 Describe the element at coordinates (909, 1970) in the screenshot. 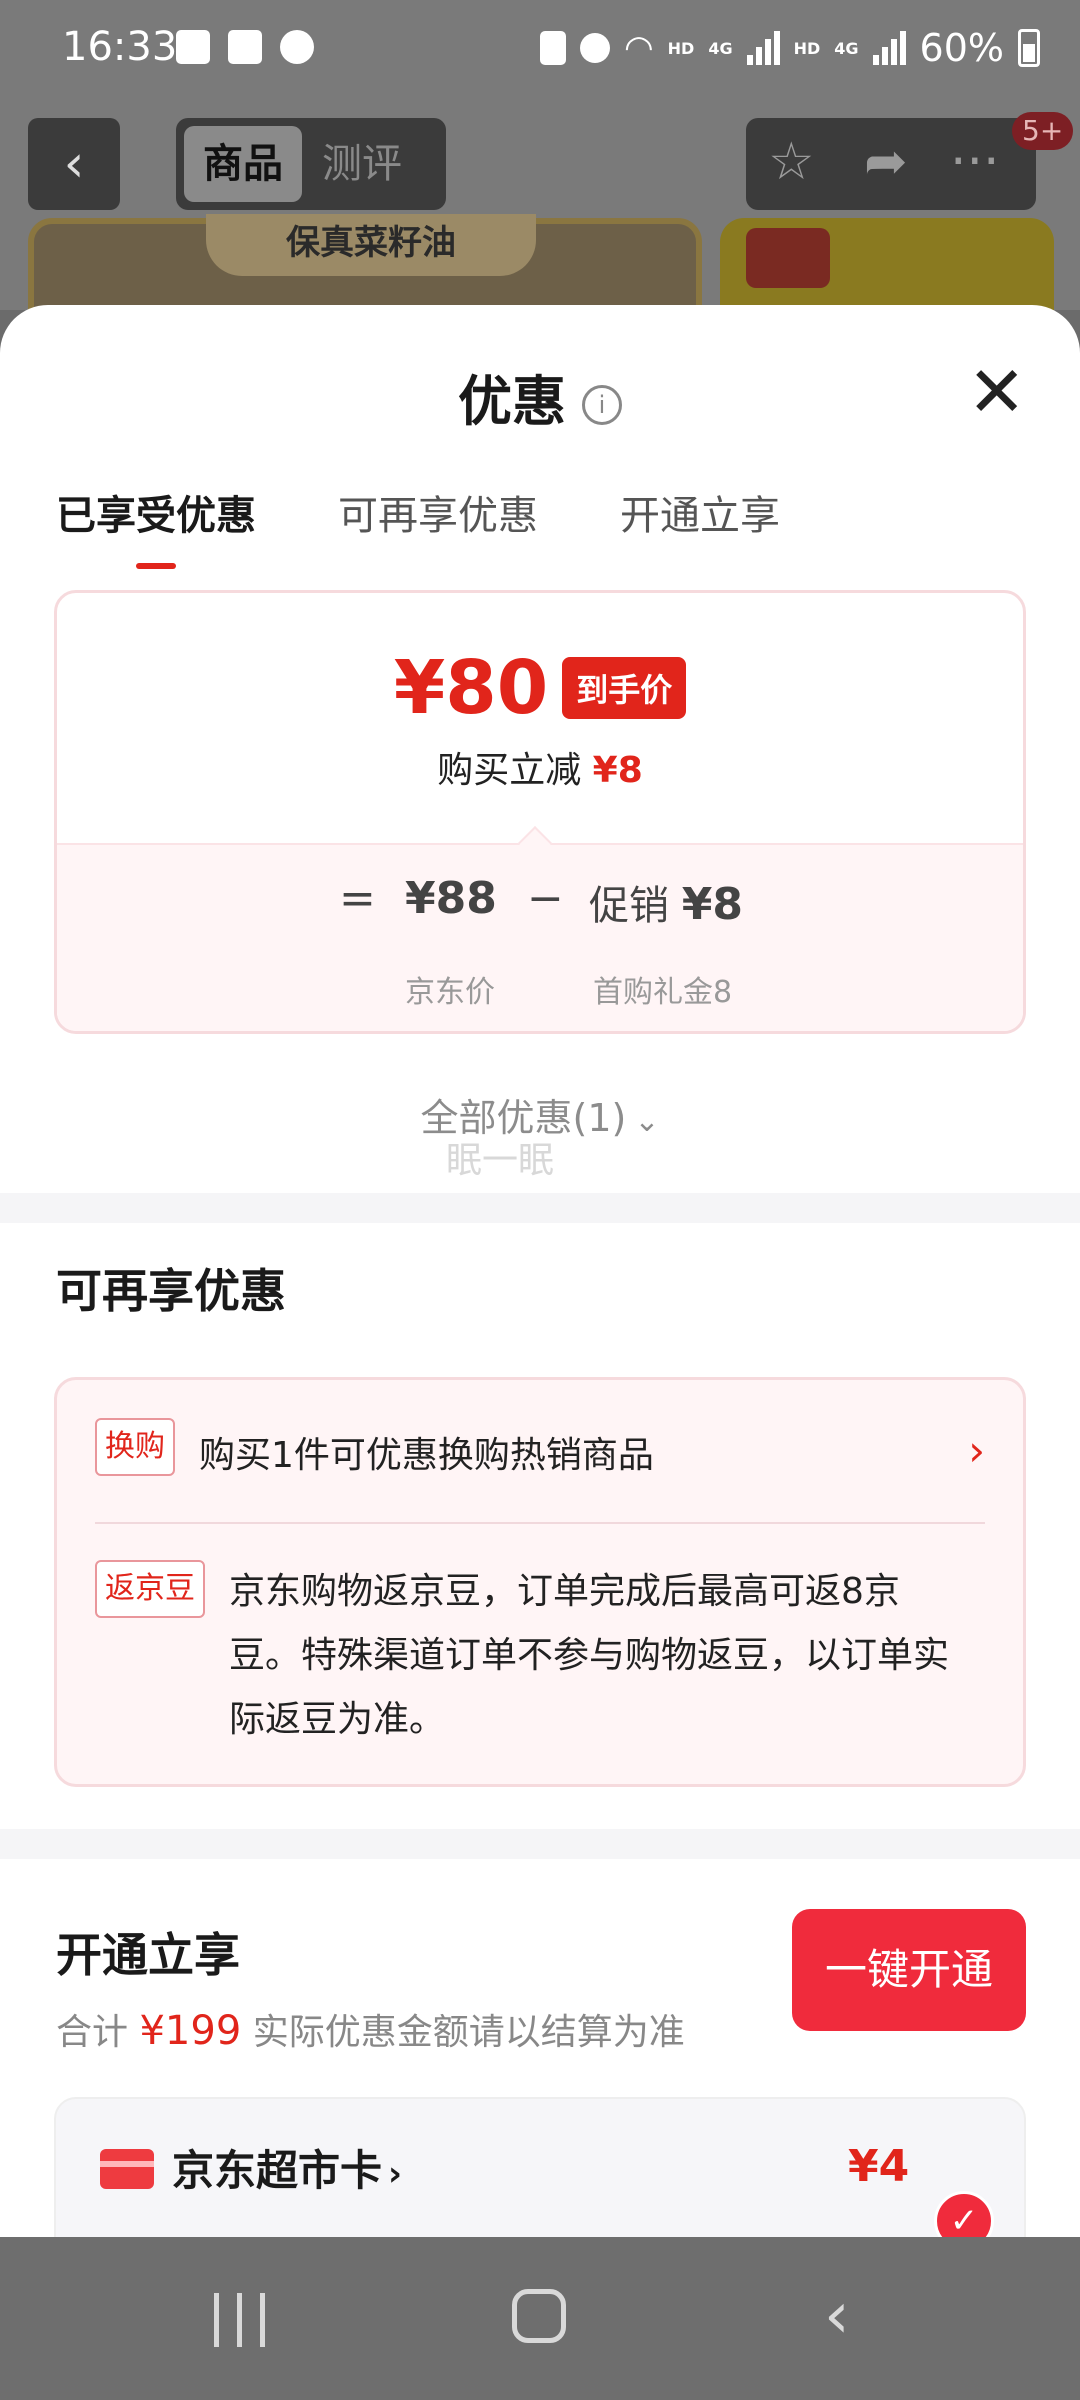

I see `one-click-open-button: 一键开通` at that location.